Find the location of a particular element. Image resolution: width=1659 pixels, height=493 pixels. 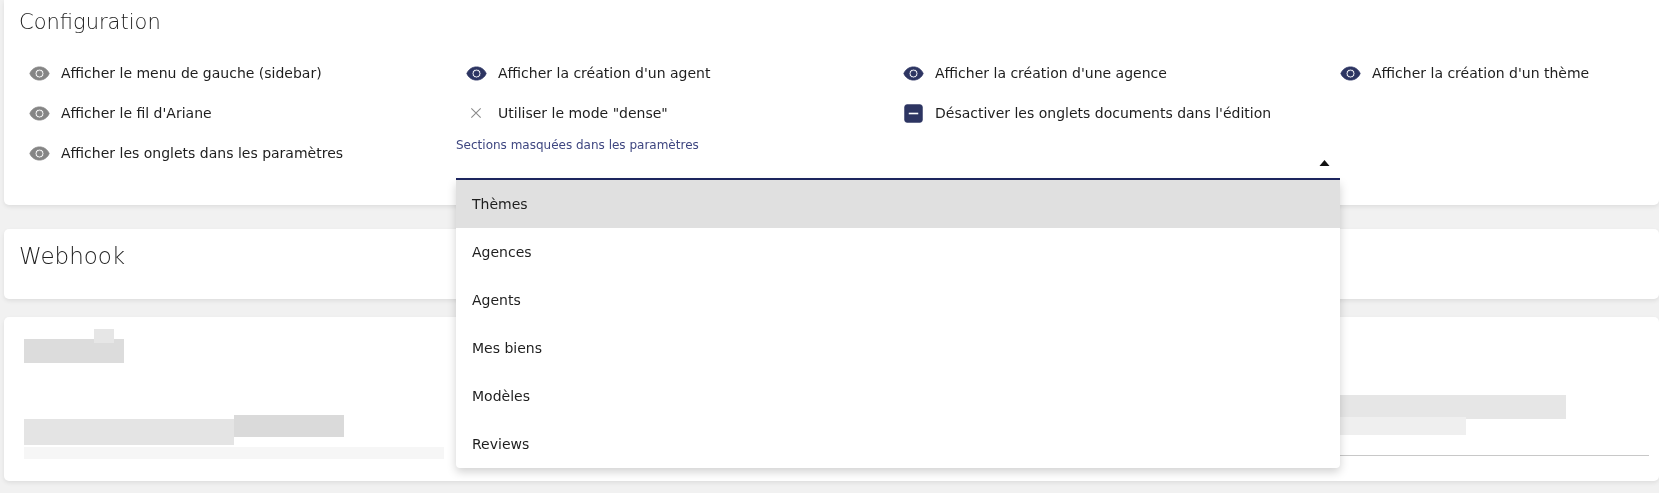

dropdown-item: Agences is located at coordinates (898, 252).